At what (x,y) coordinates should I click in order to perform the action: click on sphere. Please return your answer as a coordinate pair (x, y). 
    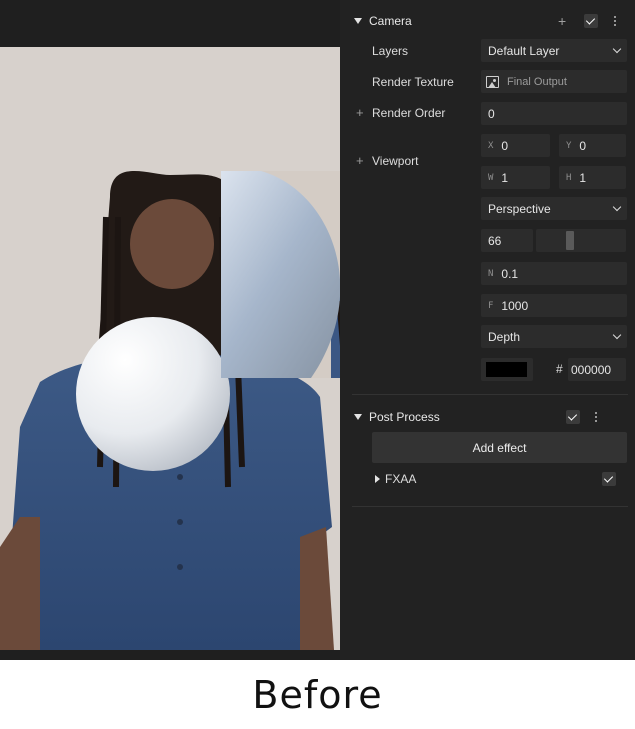
    Looking at the image, I should click on (153, 394).